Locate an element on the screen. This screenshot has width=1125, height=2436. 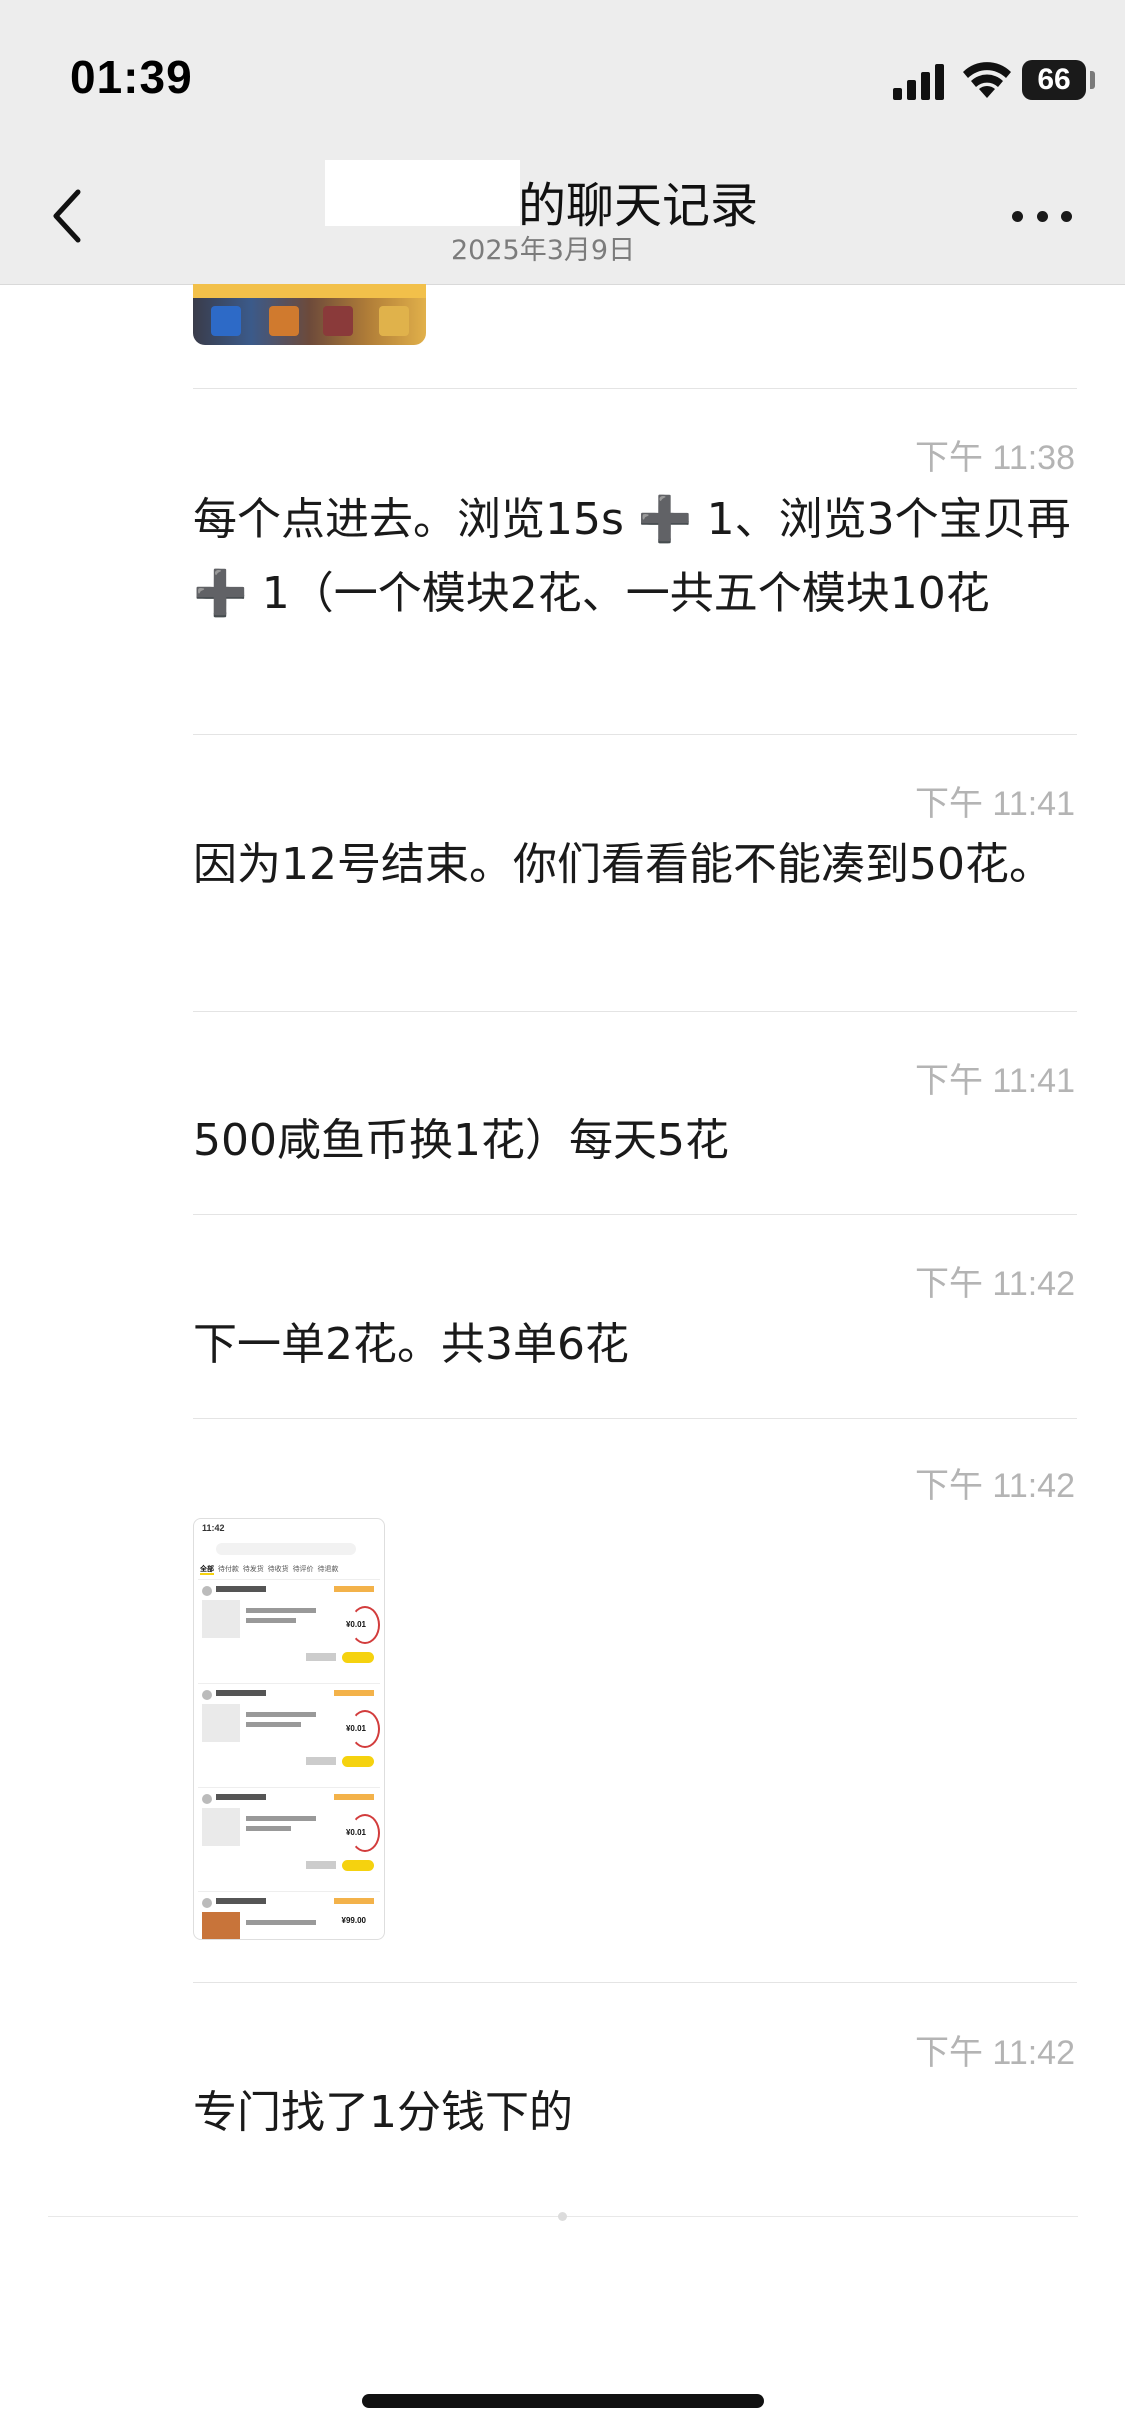
more-dots-icon is located at coordinates (1042, 216).